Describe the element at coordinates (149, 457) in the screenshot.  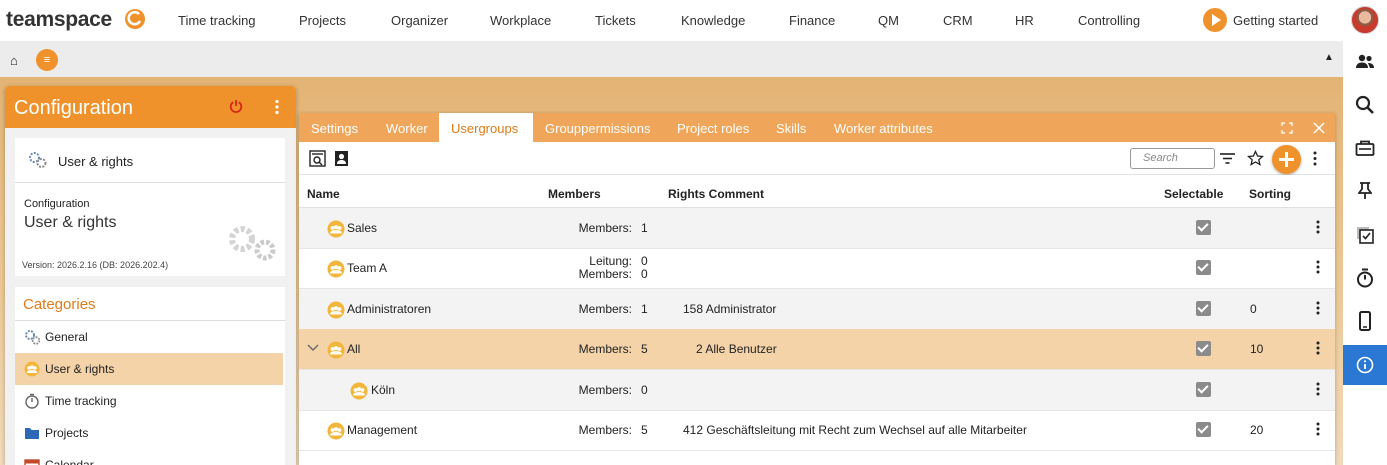
I see `category-item-calendar: Calendar` at that location.